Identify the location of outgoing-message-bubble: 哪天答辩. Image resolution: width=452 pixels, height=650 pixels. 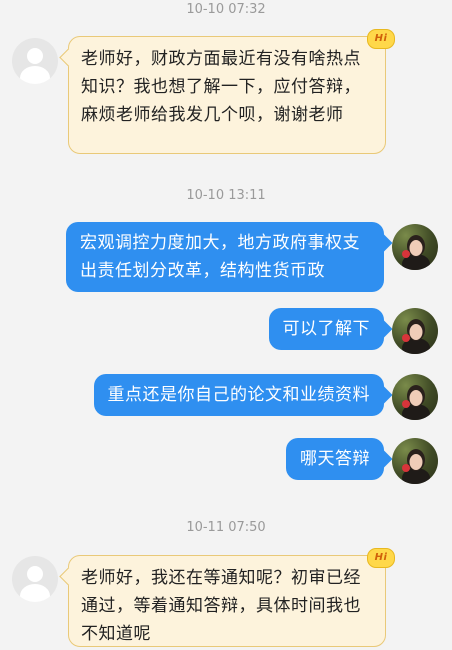
(335, 459).